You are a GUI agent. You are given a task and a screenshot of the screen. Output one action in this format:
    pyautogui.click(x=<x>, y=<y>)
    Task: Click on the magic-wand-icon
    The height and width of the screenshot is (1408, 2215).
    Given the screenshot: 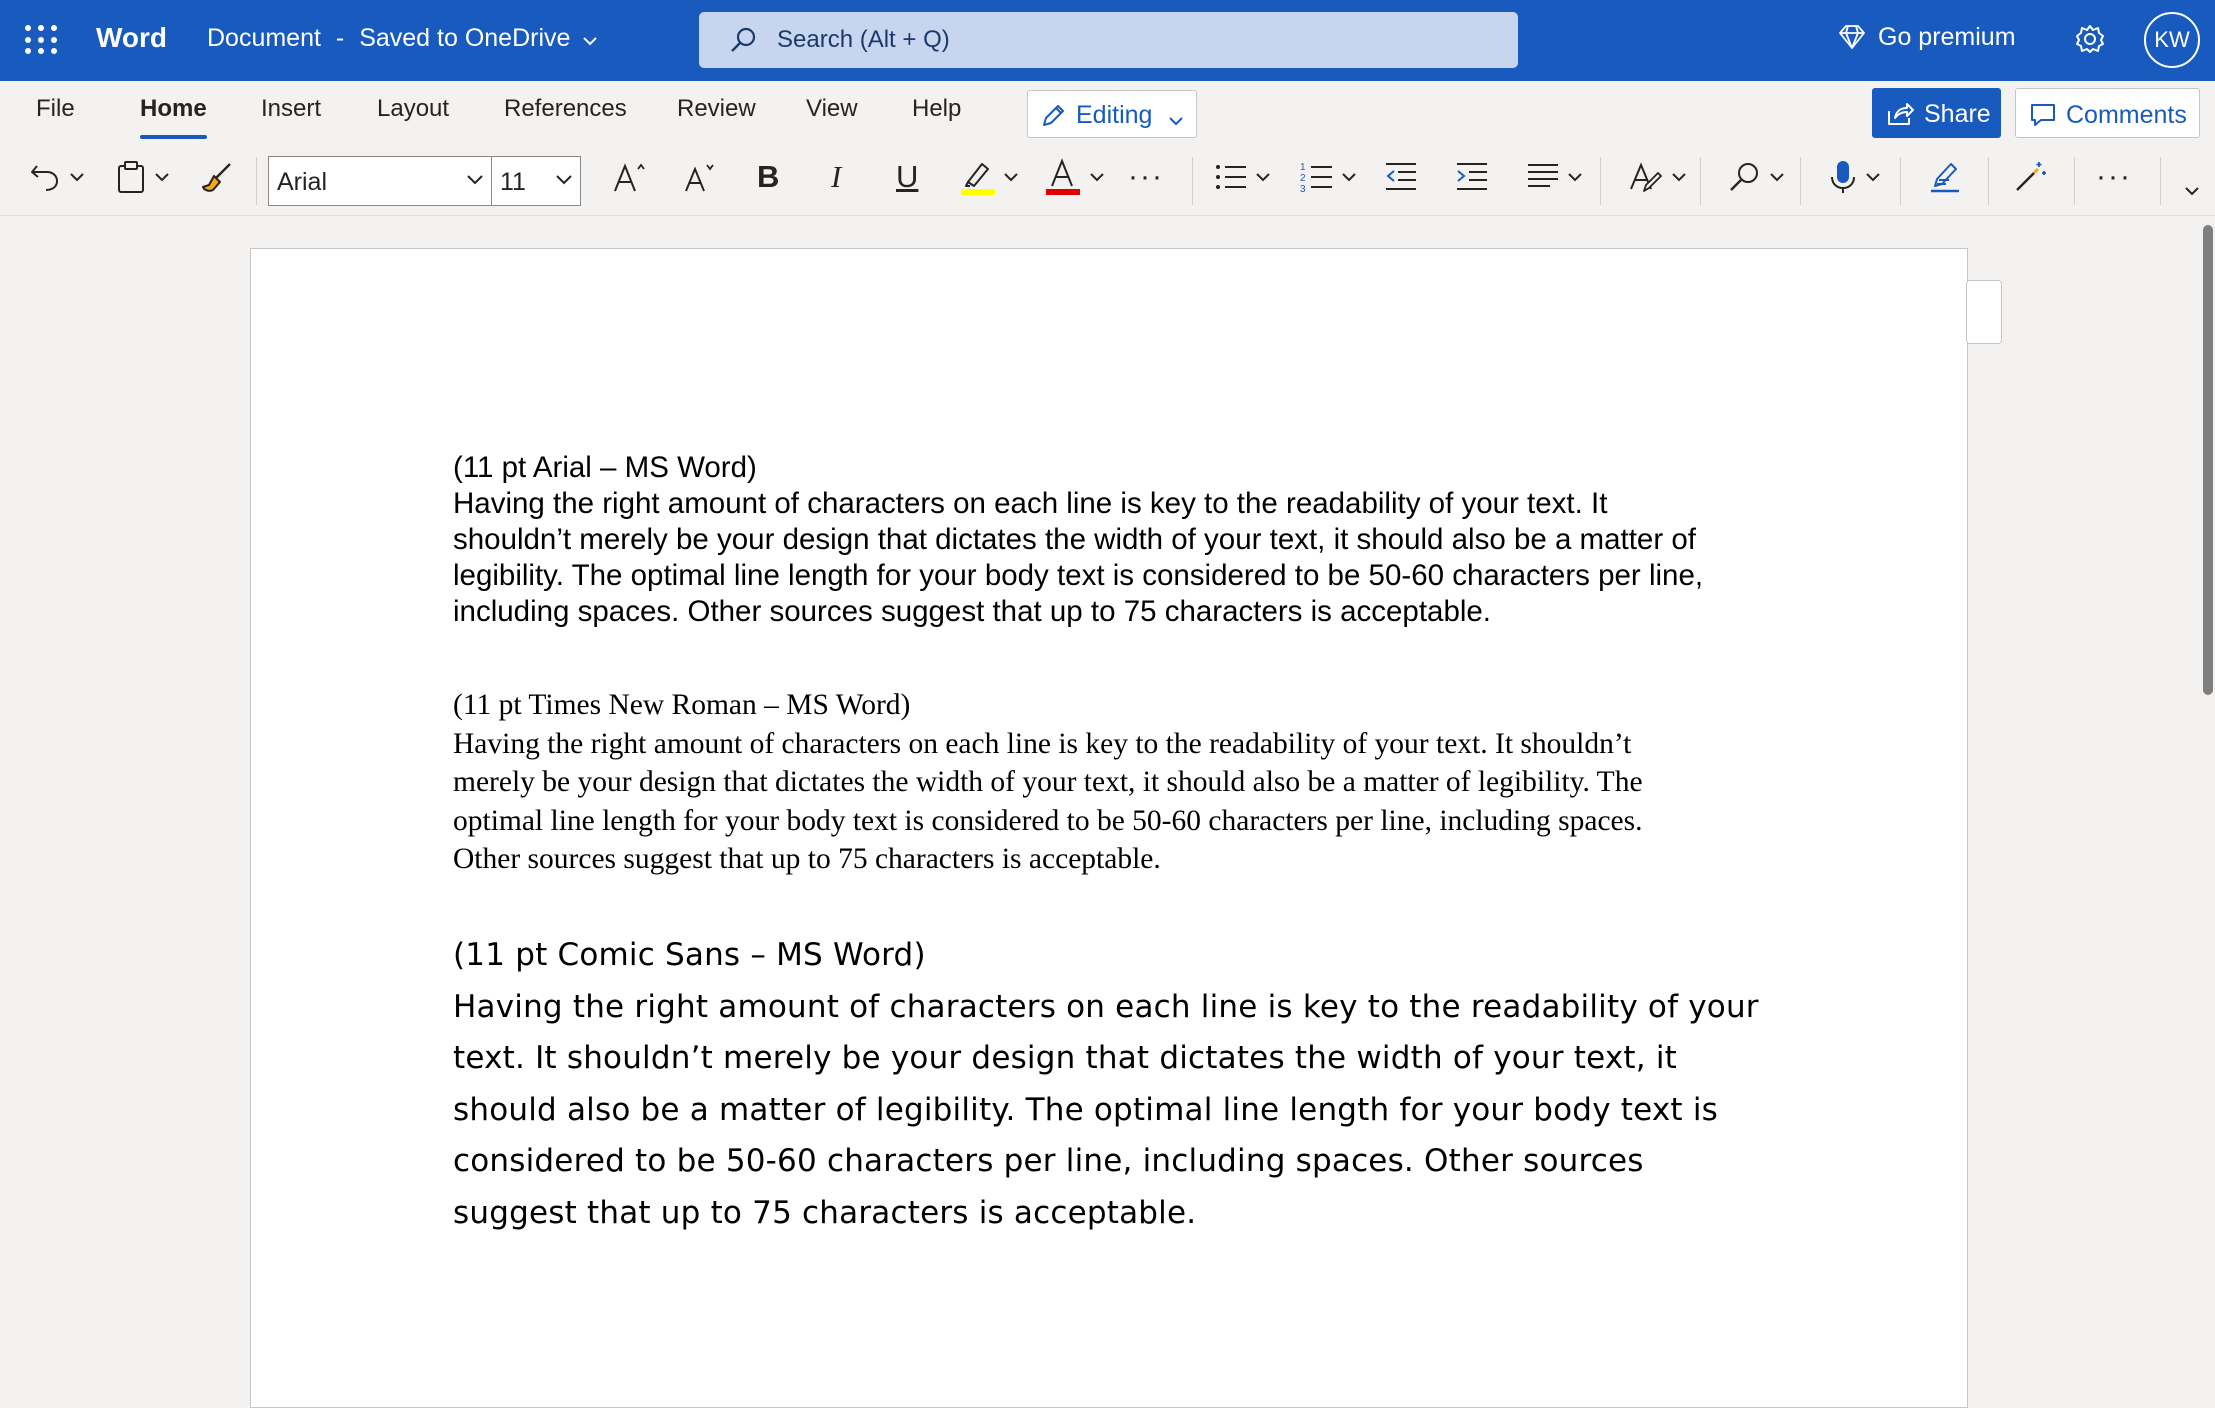 What is the action you would take?
    pyautogui.click(x=2031, y=176)
    